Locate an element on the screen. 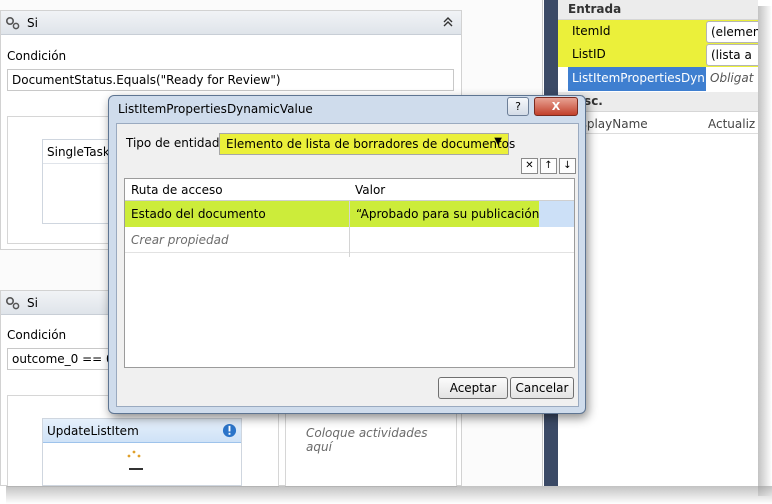 The height and width of the screenshot is (504, 772). collapse-icon is located at coordinates (448, 22).